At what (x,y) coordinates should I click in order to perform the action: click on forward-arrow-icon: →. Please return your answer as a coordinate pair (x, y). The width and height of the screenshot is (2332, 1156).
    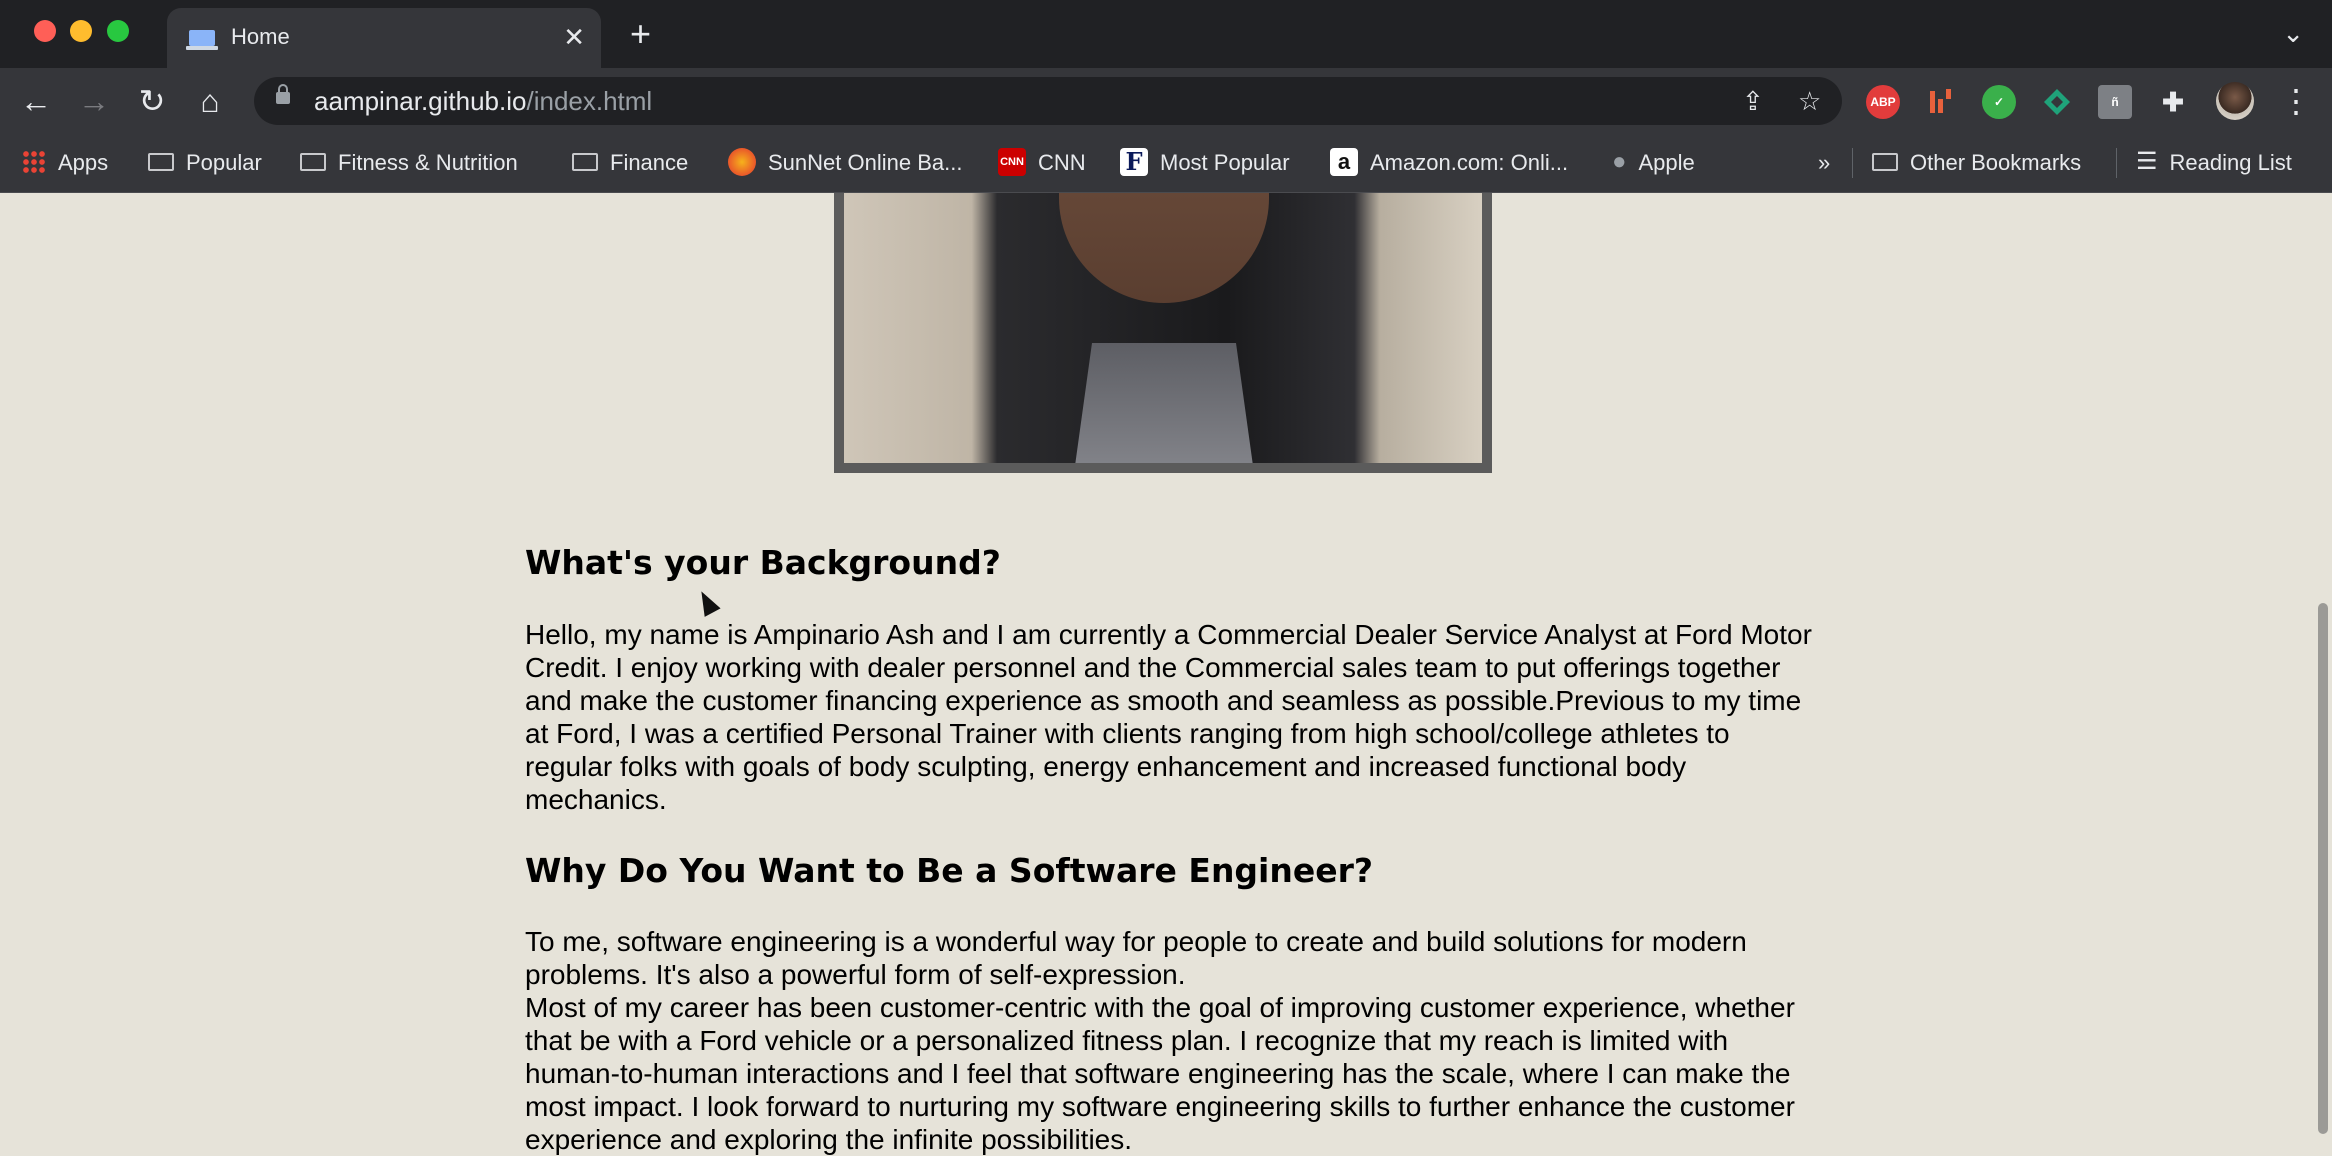
    Looking at the image, I should click on (94, 102).